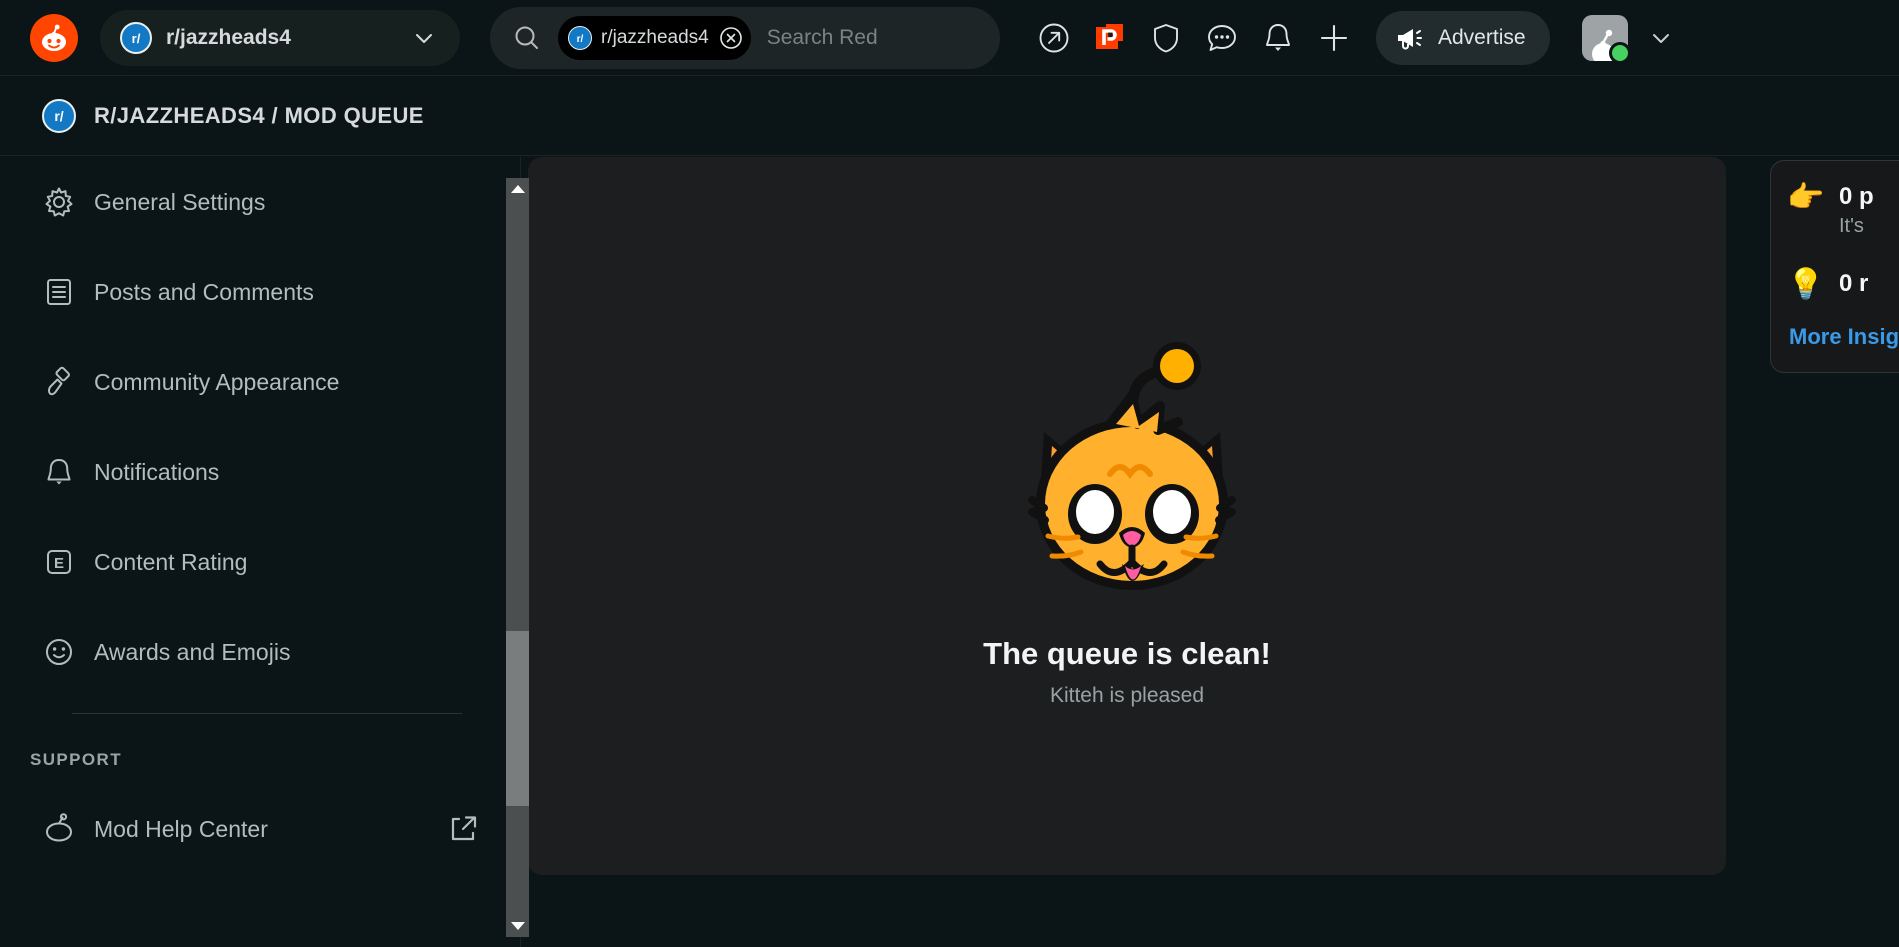 This screenshot has width=1899, height=947. Describe the element at coordinates (1054, 38) in the screenshot. I see `arrow-up-right-circle-icon` at that location.